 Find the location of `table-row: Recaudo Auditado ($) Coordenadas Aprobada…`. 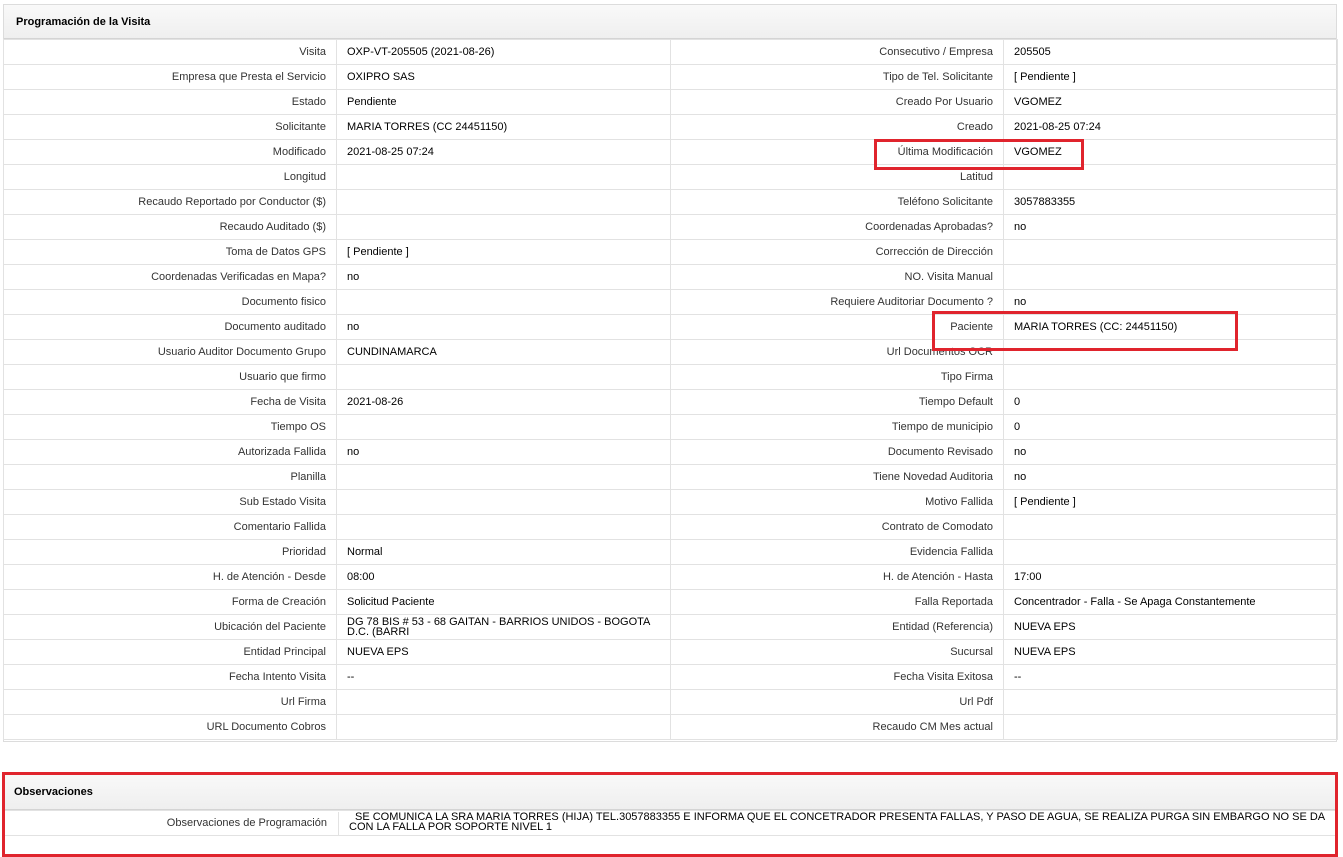

table-row: Recaudo Auditado ($) Coordenadas Aprobada… is located at coordinates (670, 227).